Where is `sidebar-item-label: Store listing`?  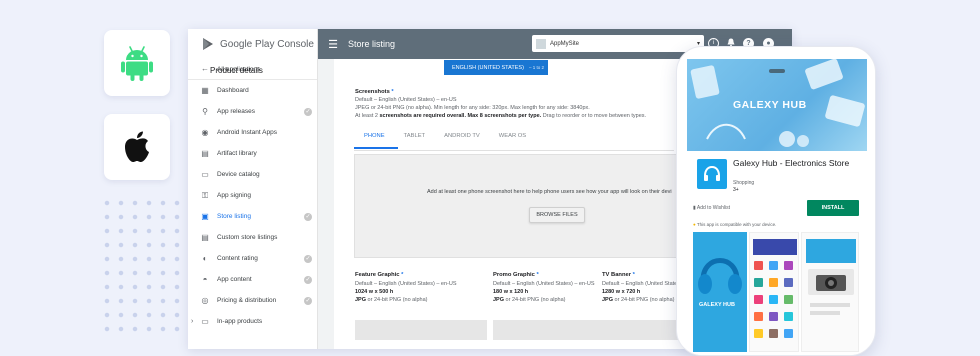
sidebar-item-label: Store listing is located at coordinates (234, 216).